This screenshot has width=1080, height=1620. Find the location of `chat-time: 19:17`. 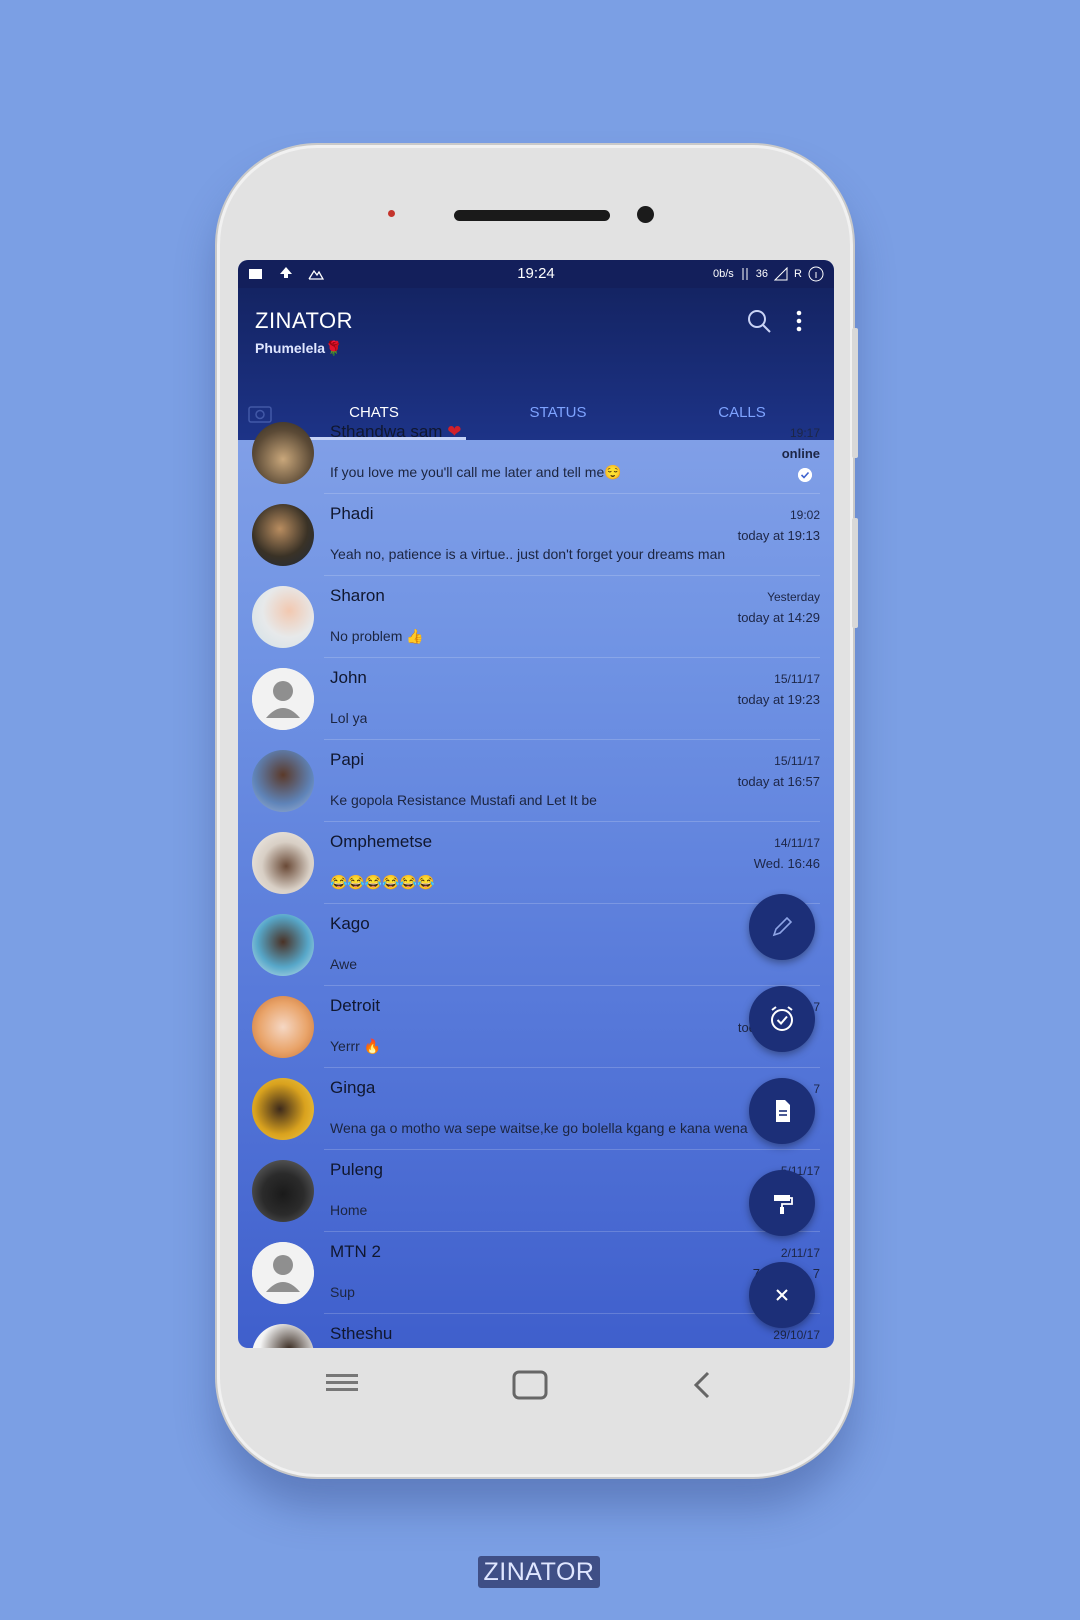

chat-time: 19:17 is located at coordinates (804, 433).